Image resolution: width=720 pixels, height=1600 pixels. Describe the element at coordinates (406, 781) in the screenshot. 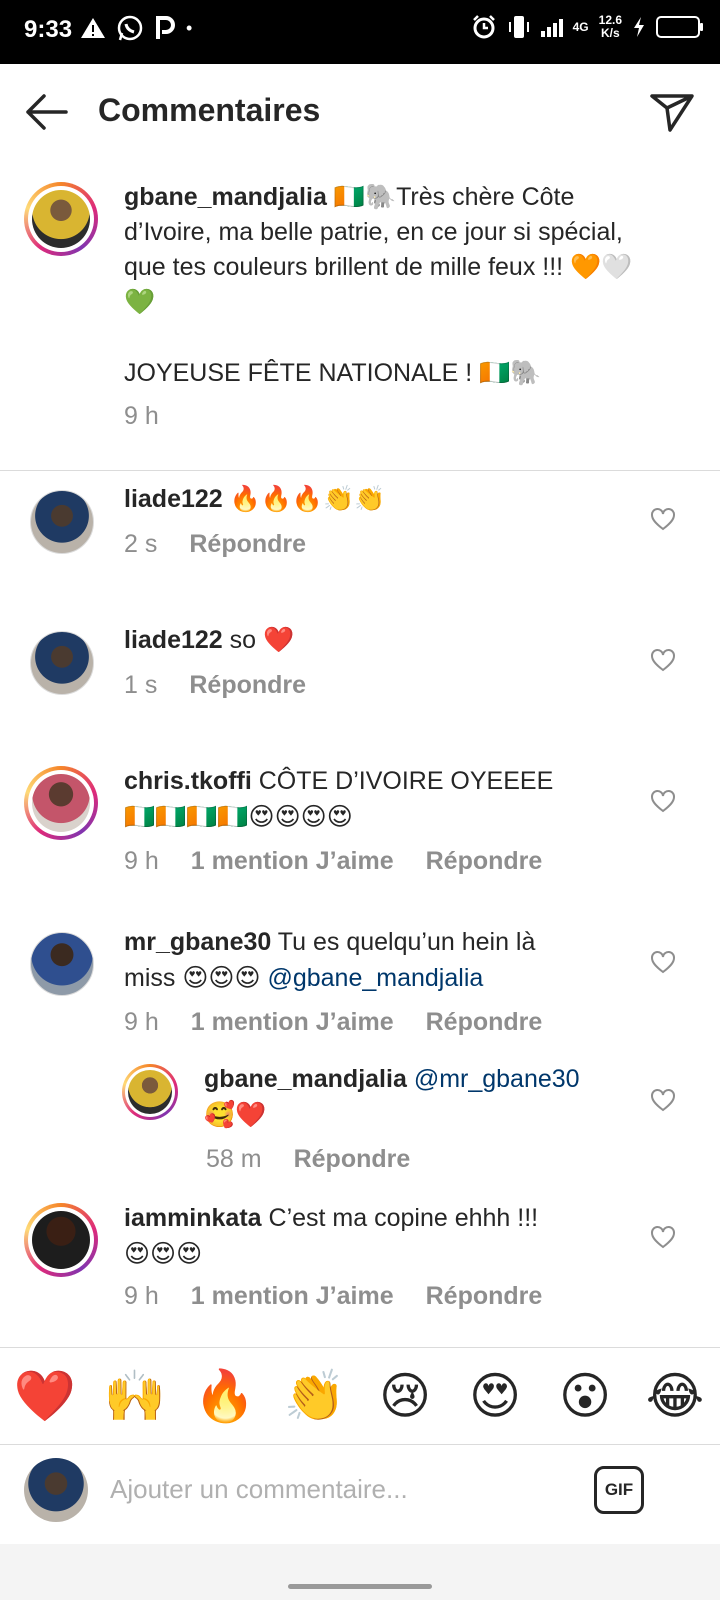

I see `comment-body: CÔTE D’IVOIRE OYEEEE` at that location.